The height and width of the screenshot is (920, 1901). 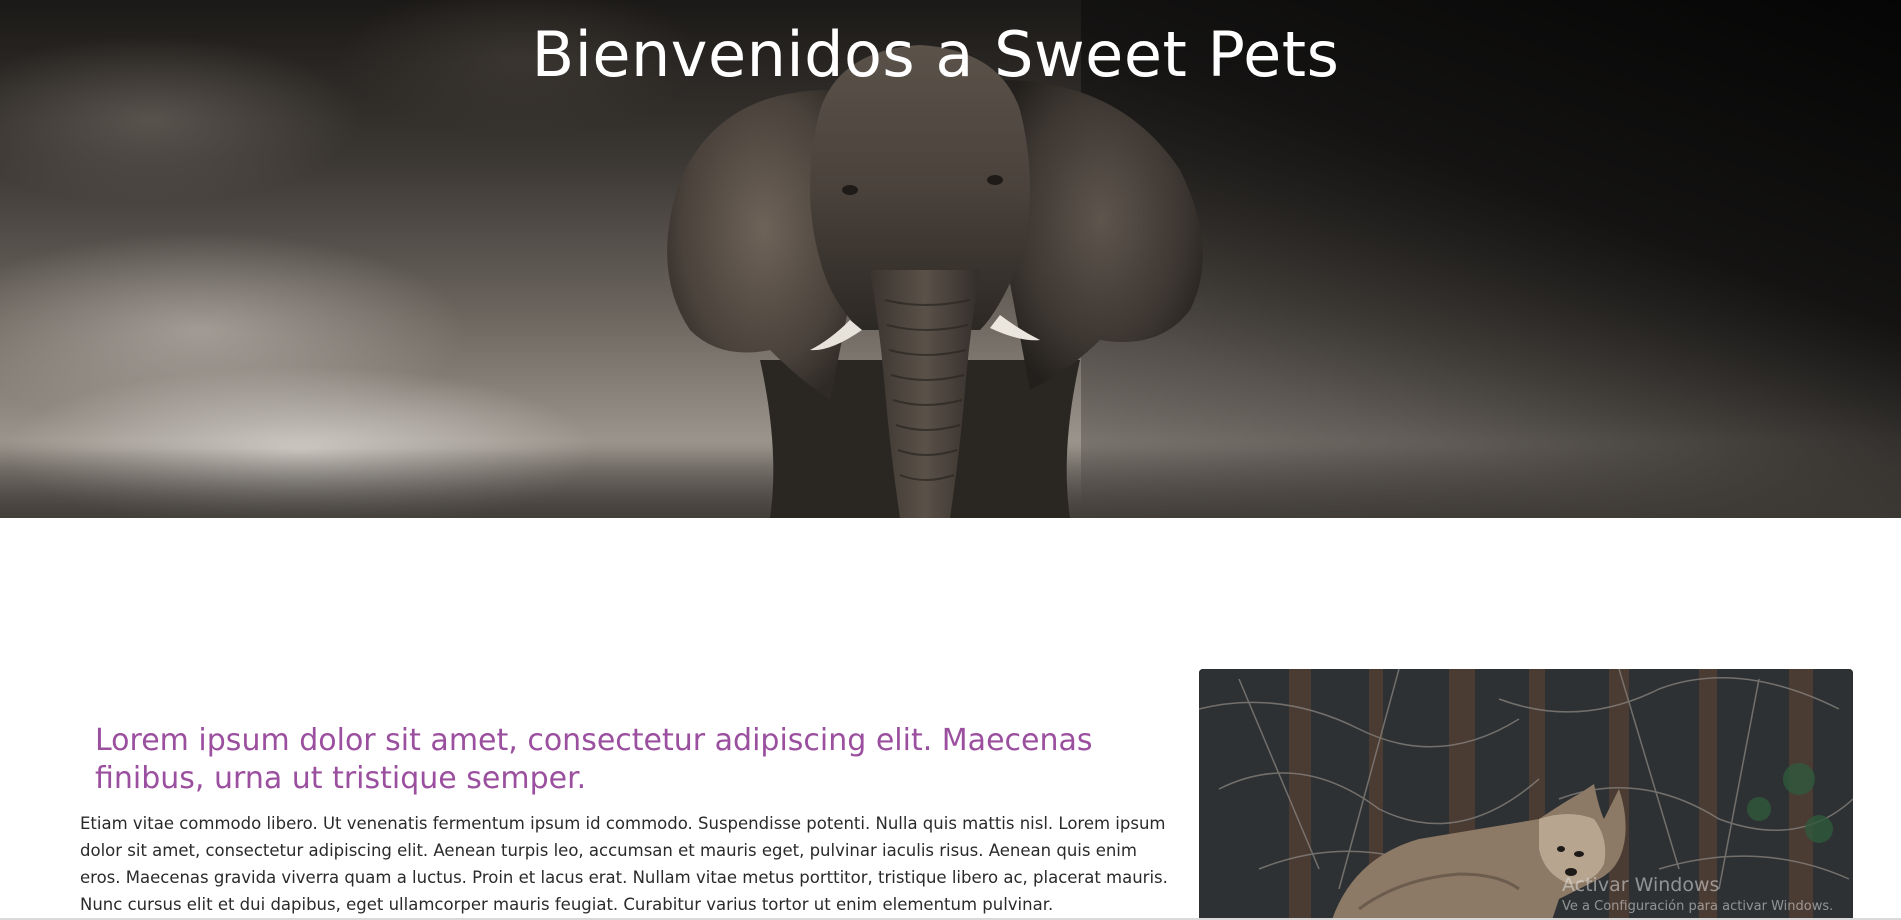 What do you see at coordinates (935, 54) in the screenshot?
I see `hero-title: Bienvenidos a Sweet Pets` at bounding box center [935, 54].